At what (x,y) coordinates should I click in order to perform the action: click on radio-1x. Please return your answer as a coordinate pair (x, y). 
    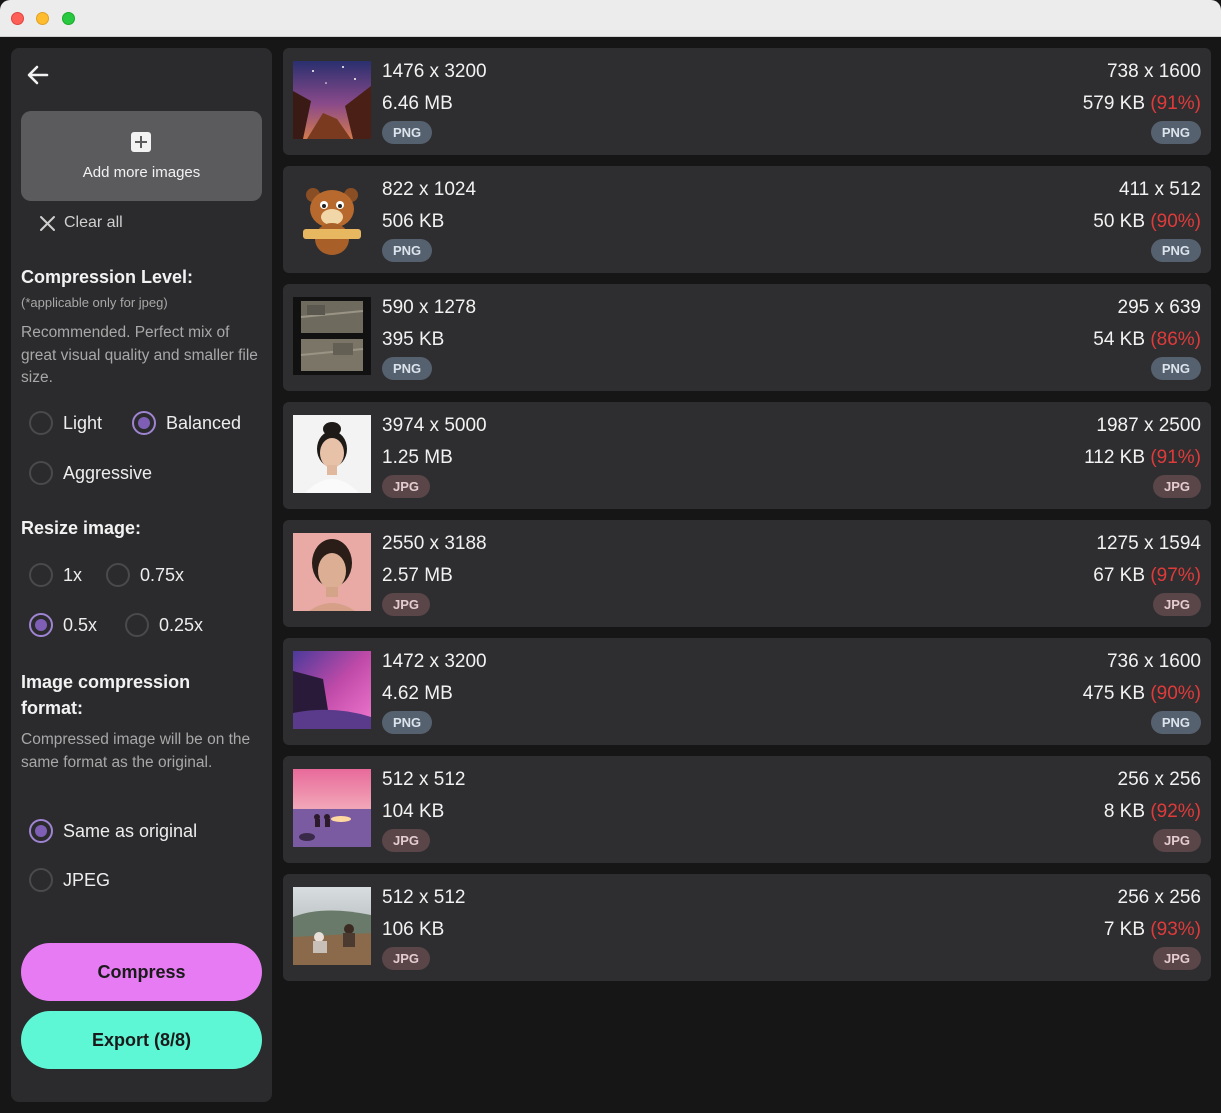
    Looking at the image, I should click on (41, 575).